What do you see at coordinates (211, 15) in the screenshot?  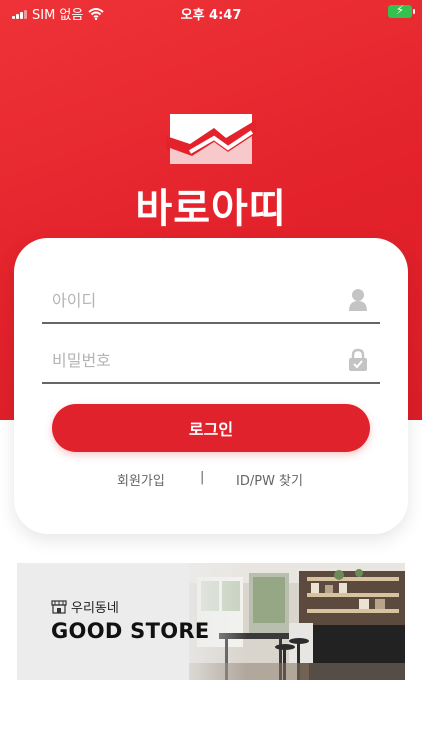 I see `status-time: 오후 4:47` at bounding box center [211, 15].